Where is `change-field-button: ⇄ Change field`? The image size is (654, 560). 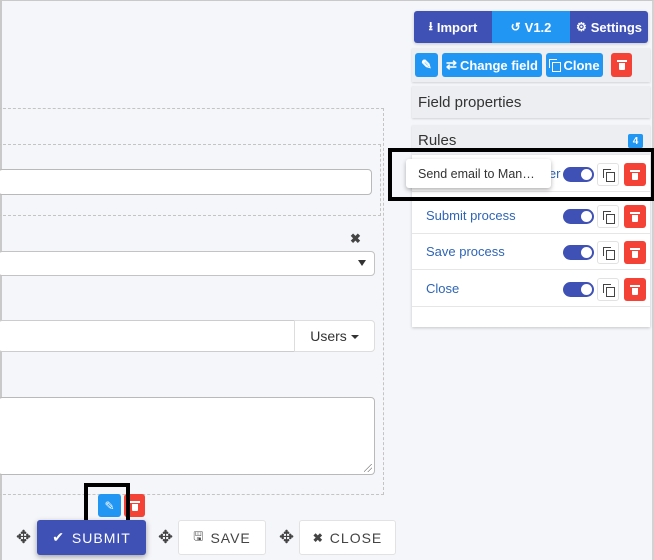 change-field-button: ⇄ Change field is located at coordinates (492, 65).